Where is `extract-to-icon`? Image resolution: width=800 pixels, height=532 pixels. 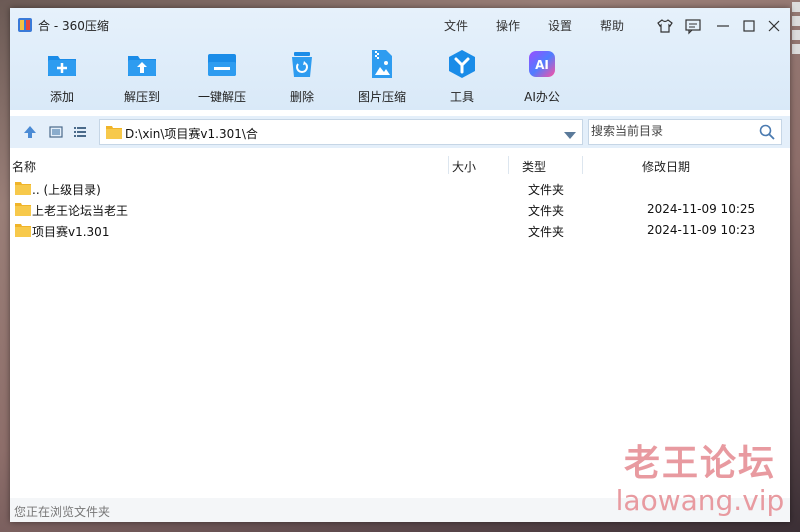 extract-to-icon is located at coordinates (142, 64).